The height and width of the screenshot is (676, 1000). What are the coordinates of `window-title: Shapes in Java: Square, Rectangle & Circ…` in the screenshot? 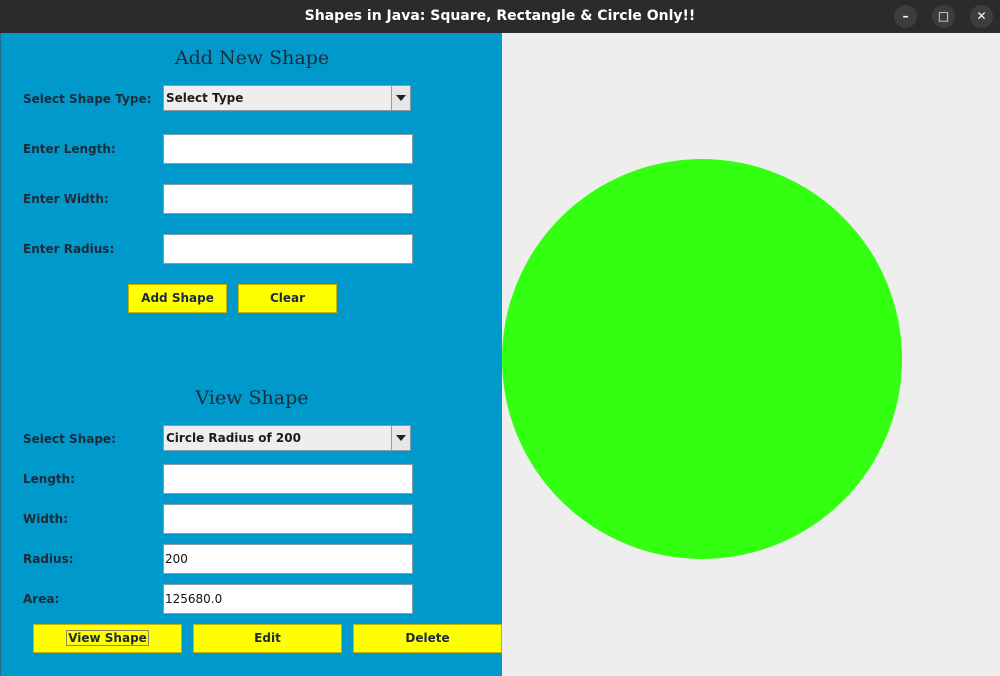 It's located at (500, 16).